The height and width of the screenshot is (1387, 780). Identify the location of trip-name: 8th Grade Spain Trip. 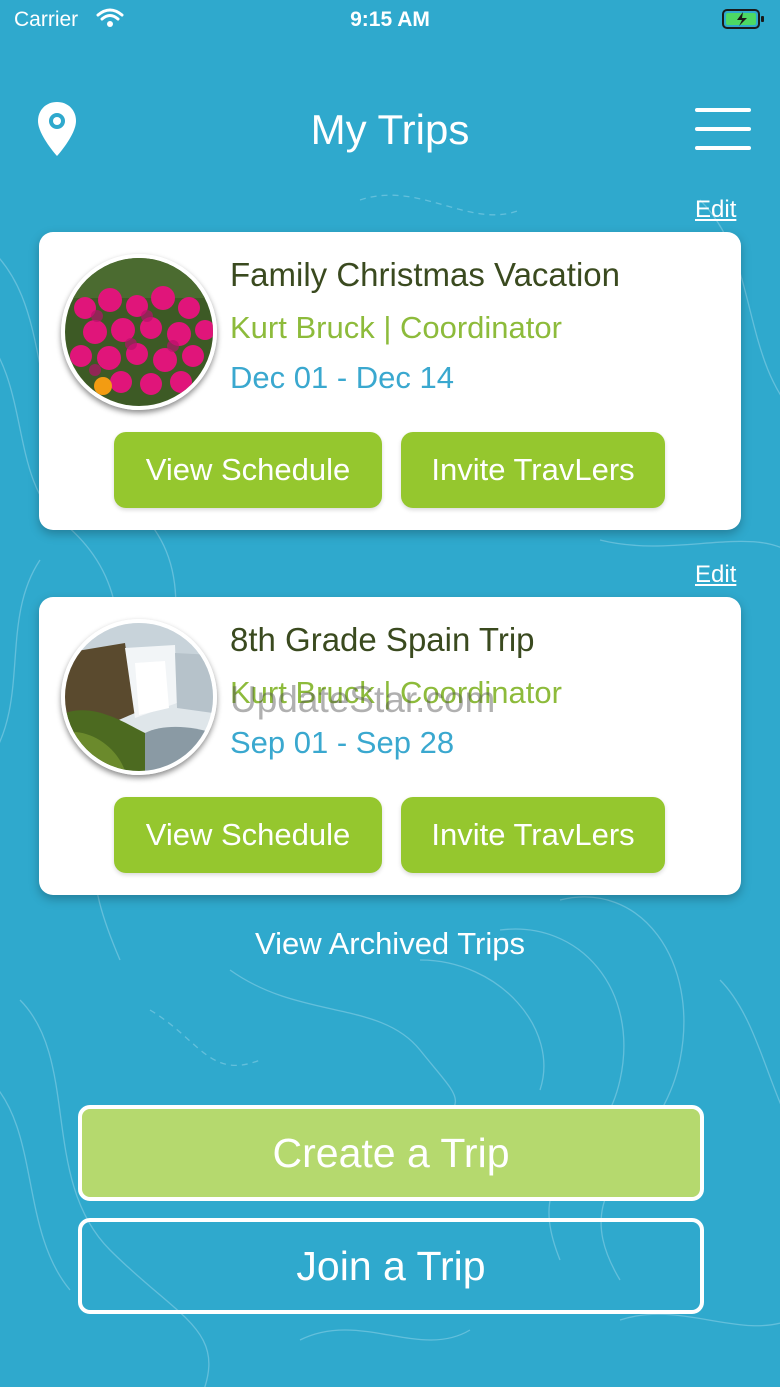
(382, 639).